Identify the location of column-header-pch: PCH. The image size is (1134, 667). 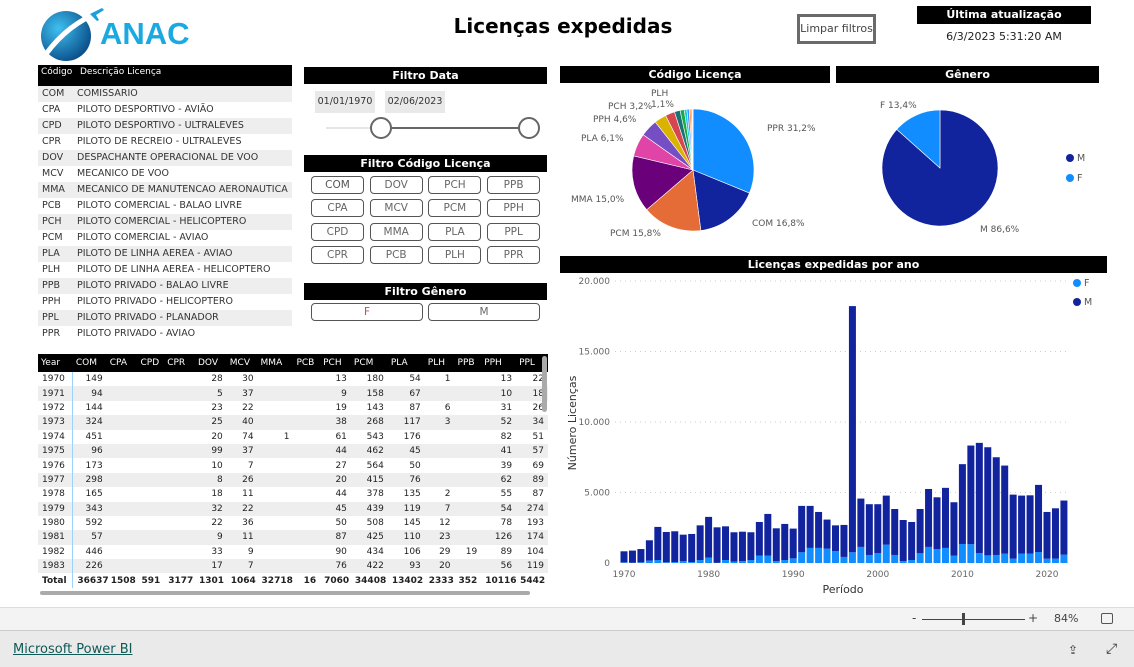
(335, 363).